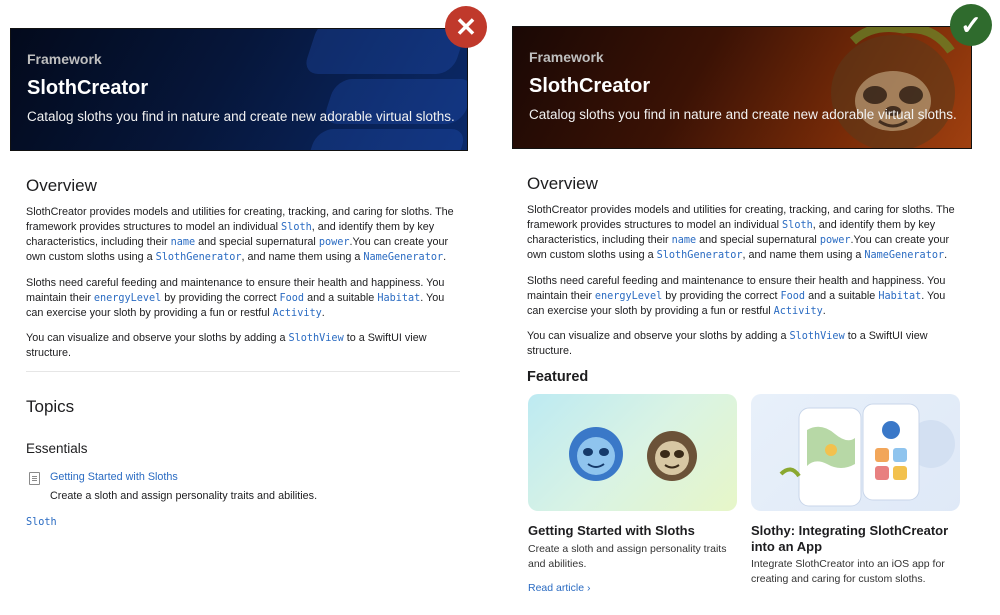  Describe the element at coordinates (50, 406) in the screenshot. I see `topics-heading: Topics` at that location.